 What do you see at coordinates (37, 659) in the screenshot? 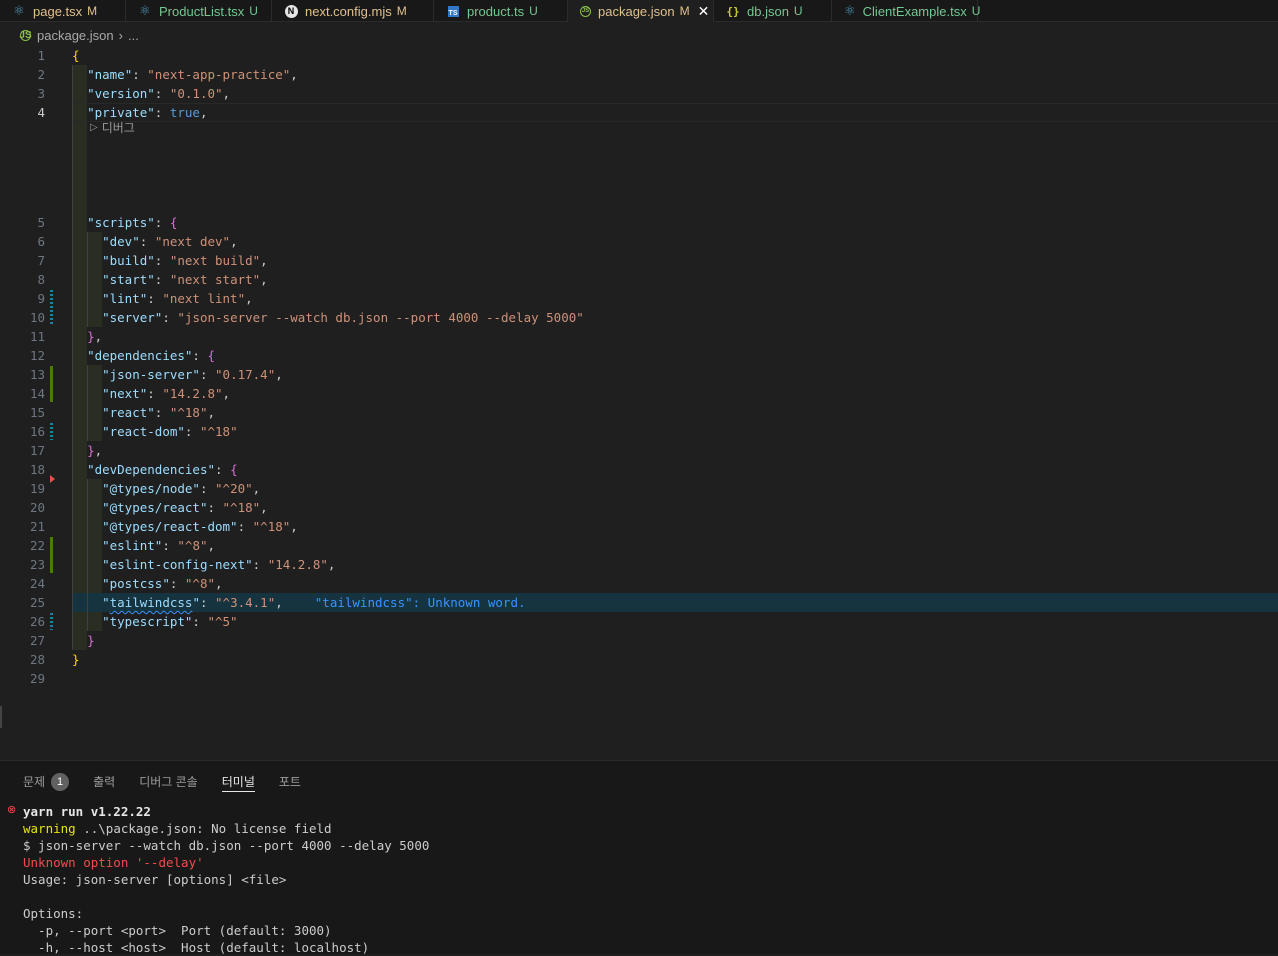
I see `line-number: 28` at bounding box center [37, 659].